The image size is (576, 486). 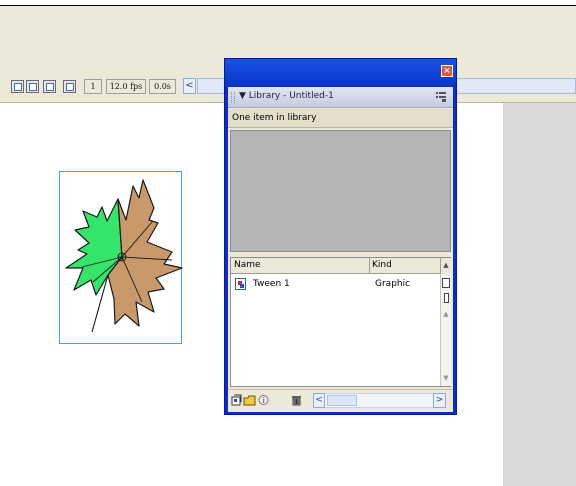 I want to click on elapsed-time-field: 0.0s, so click(x=162, y=86).